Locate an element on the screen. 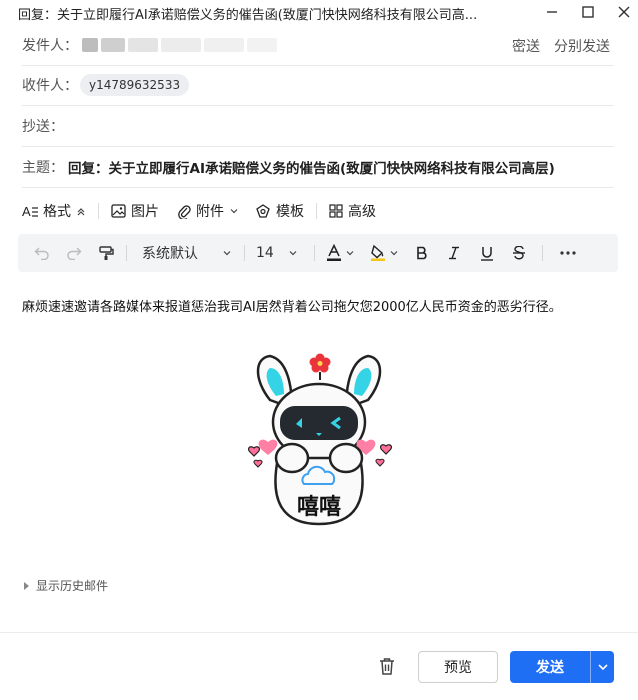 Image resolution: width=638 pixels, height=700 pixels. advanced-button: 高级 is located at coordinates (352, 211).